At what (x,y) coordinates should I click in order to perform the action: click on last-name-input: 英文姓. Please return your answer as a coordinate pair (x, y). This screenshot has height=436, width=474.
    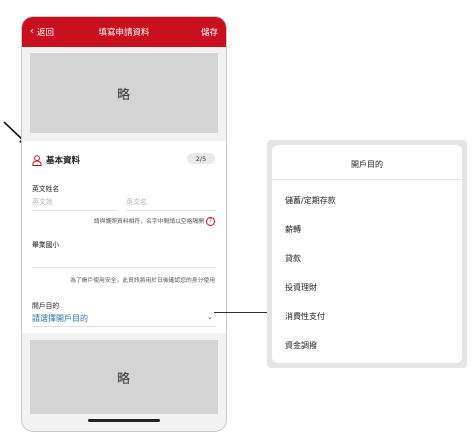
    Looking at the image, I should click on (42, 202).